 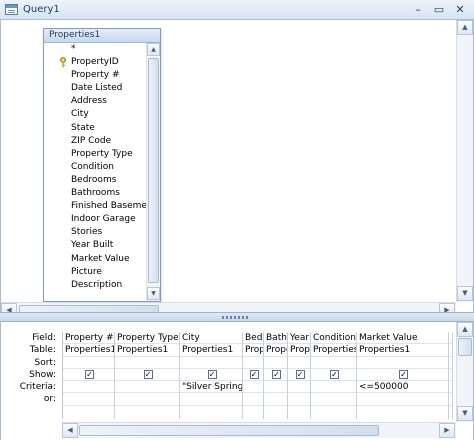 What do you see at coordinates (333, 338) in the screenshot?
I see `grid-cell-field: Condition` at bounding box center [333, 338].